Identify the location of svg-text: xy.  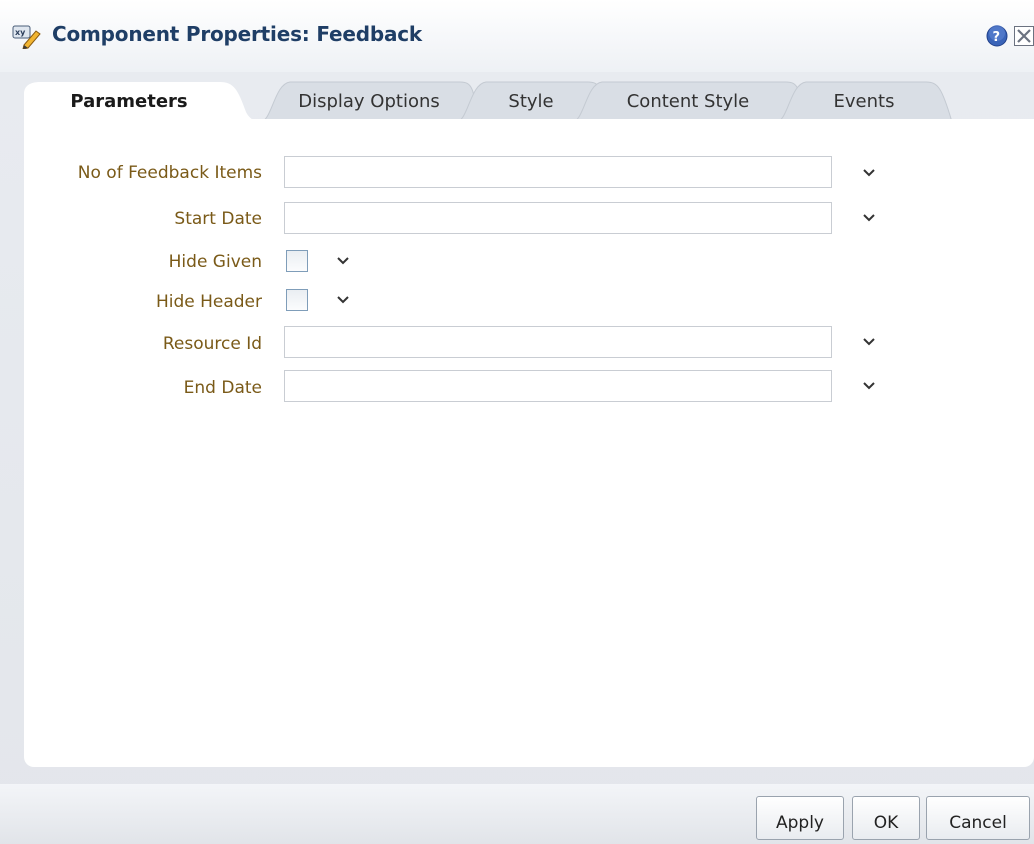
(20, 32).